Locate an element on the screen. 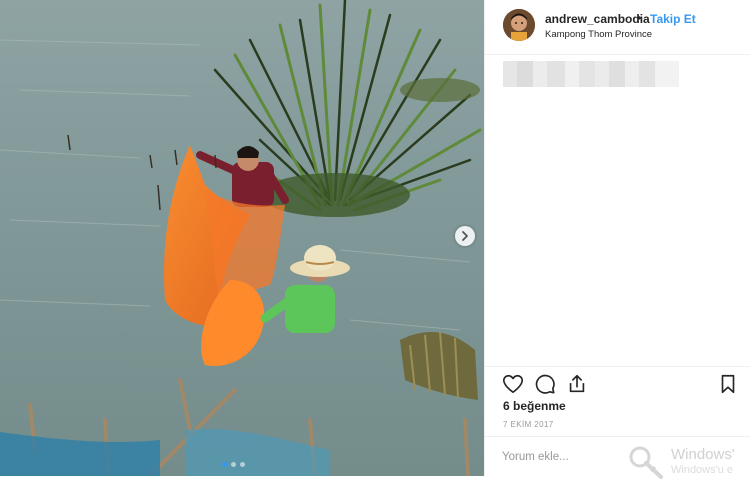 Image resolution: width=750 pixels, height=479 pixels. likes-count: 6 beğenme is located at coordinates (534, 406).